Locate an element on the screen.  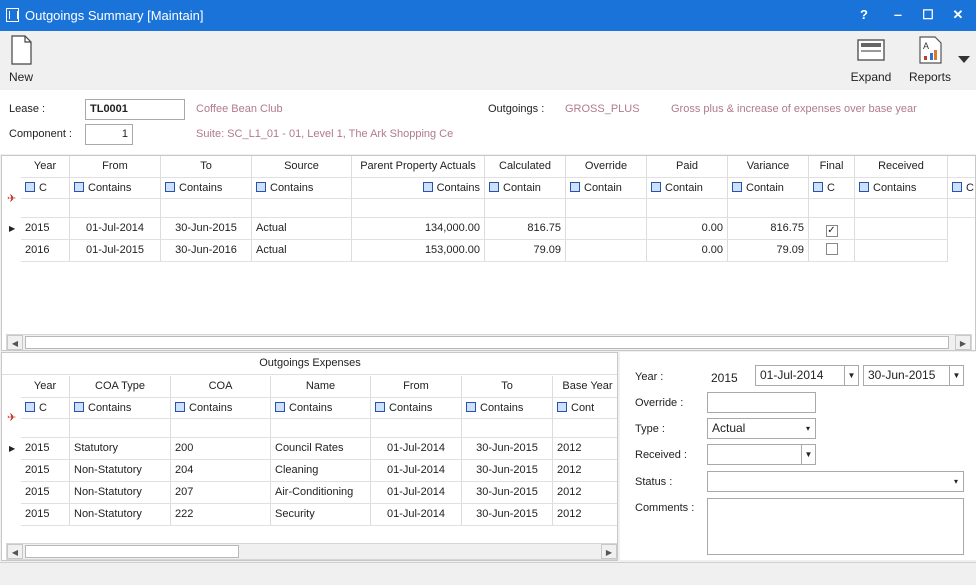
column-header-received: Received is located at coordinates (901, 167).